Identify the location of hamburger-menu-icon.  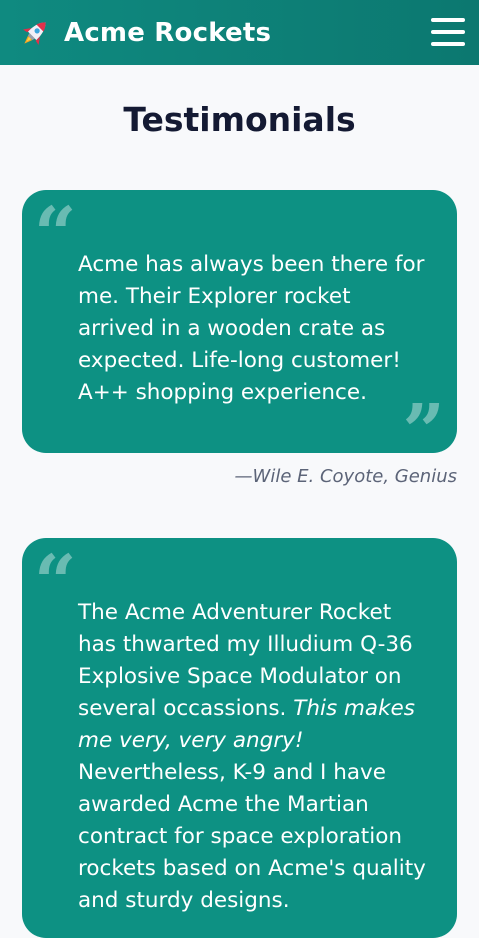
(448, 32).